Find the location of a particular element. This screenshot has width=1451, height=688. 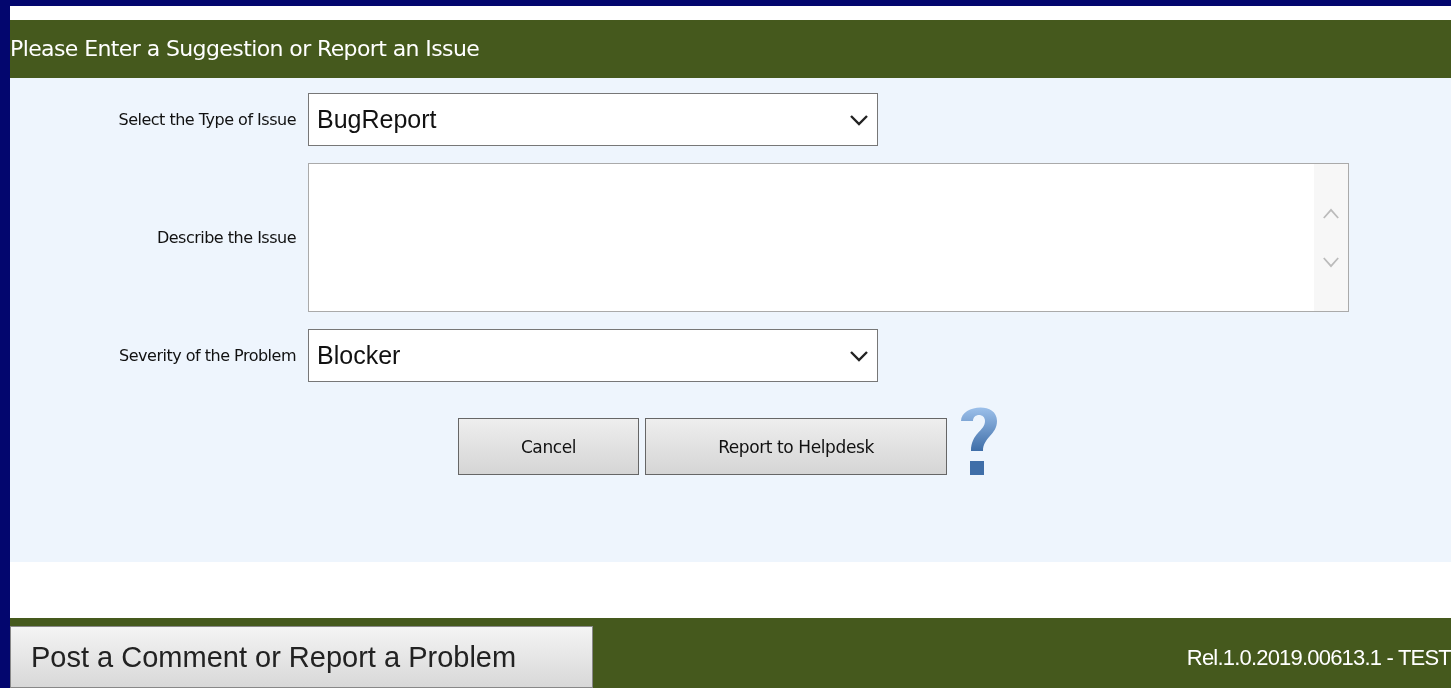

scroll-up-icon is located at coordinates (1331, 213).